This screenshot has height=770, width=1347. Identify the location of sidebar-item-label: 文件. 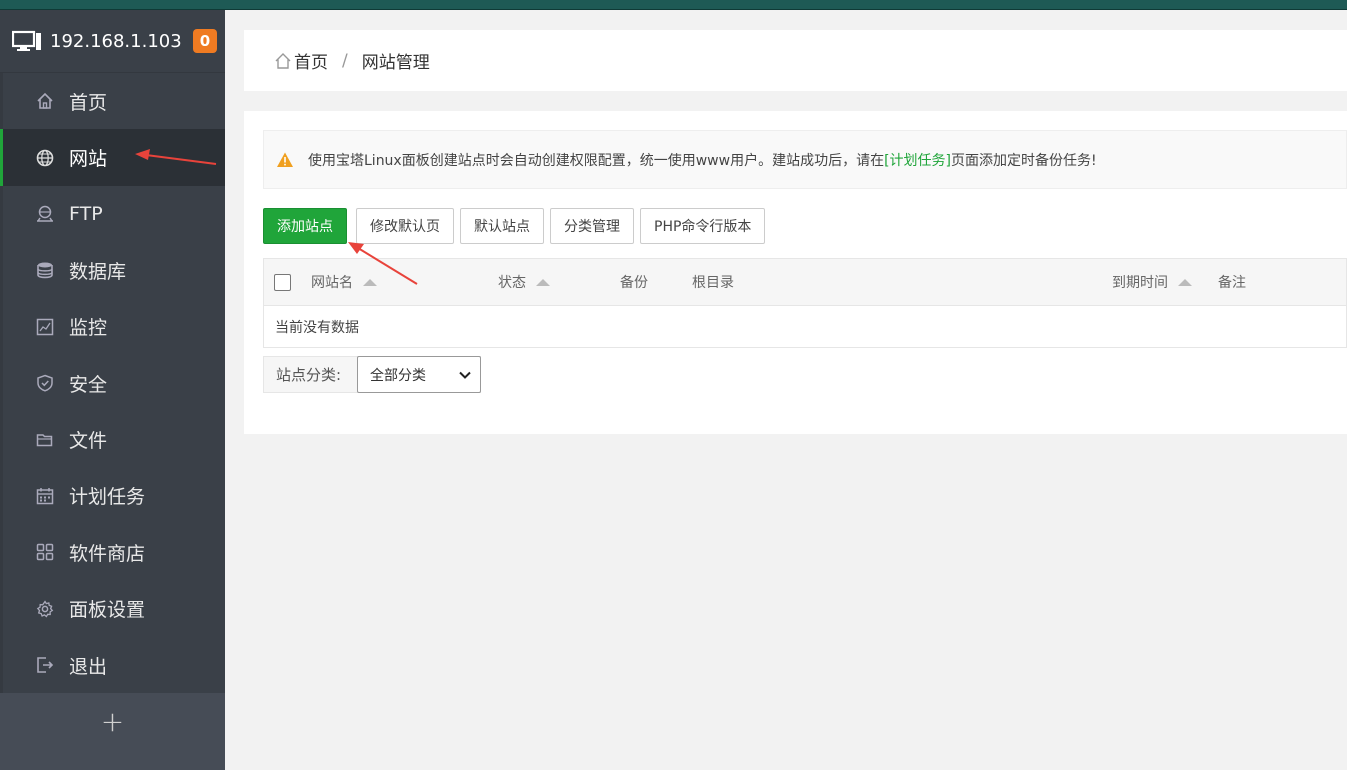
(88, 441).